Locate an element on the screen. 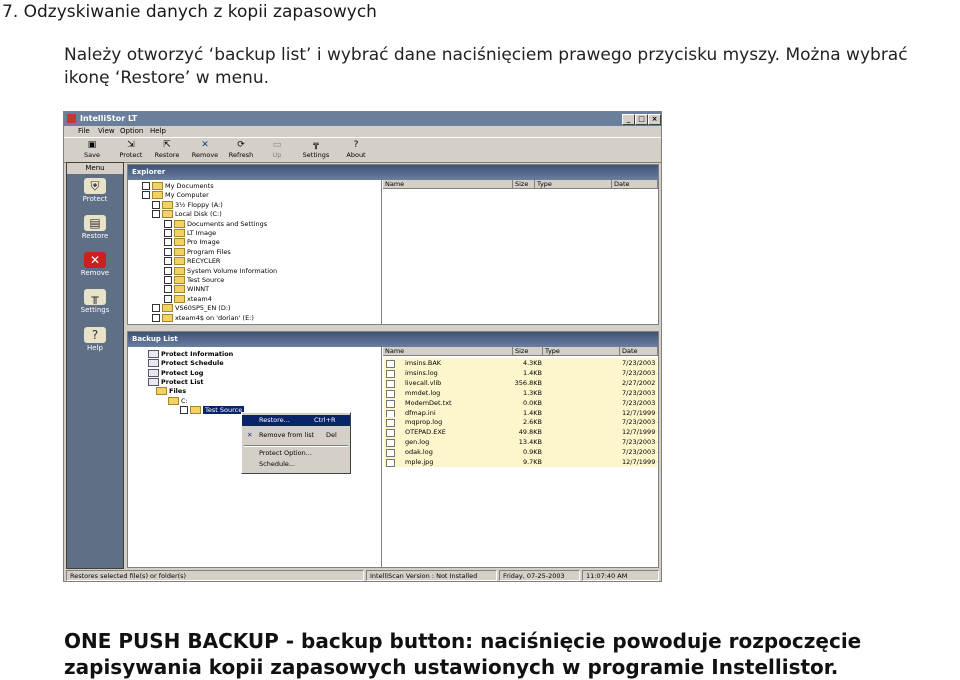 This screenshot has height=680, width=960. menu-help: Help is located at coordinates (158, 131).